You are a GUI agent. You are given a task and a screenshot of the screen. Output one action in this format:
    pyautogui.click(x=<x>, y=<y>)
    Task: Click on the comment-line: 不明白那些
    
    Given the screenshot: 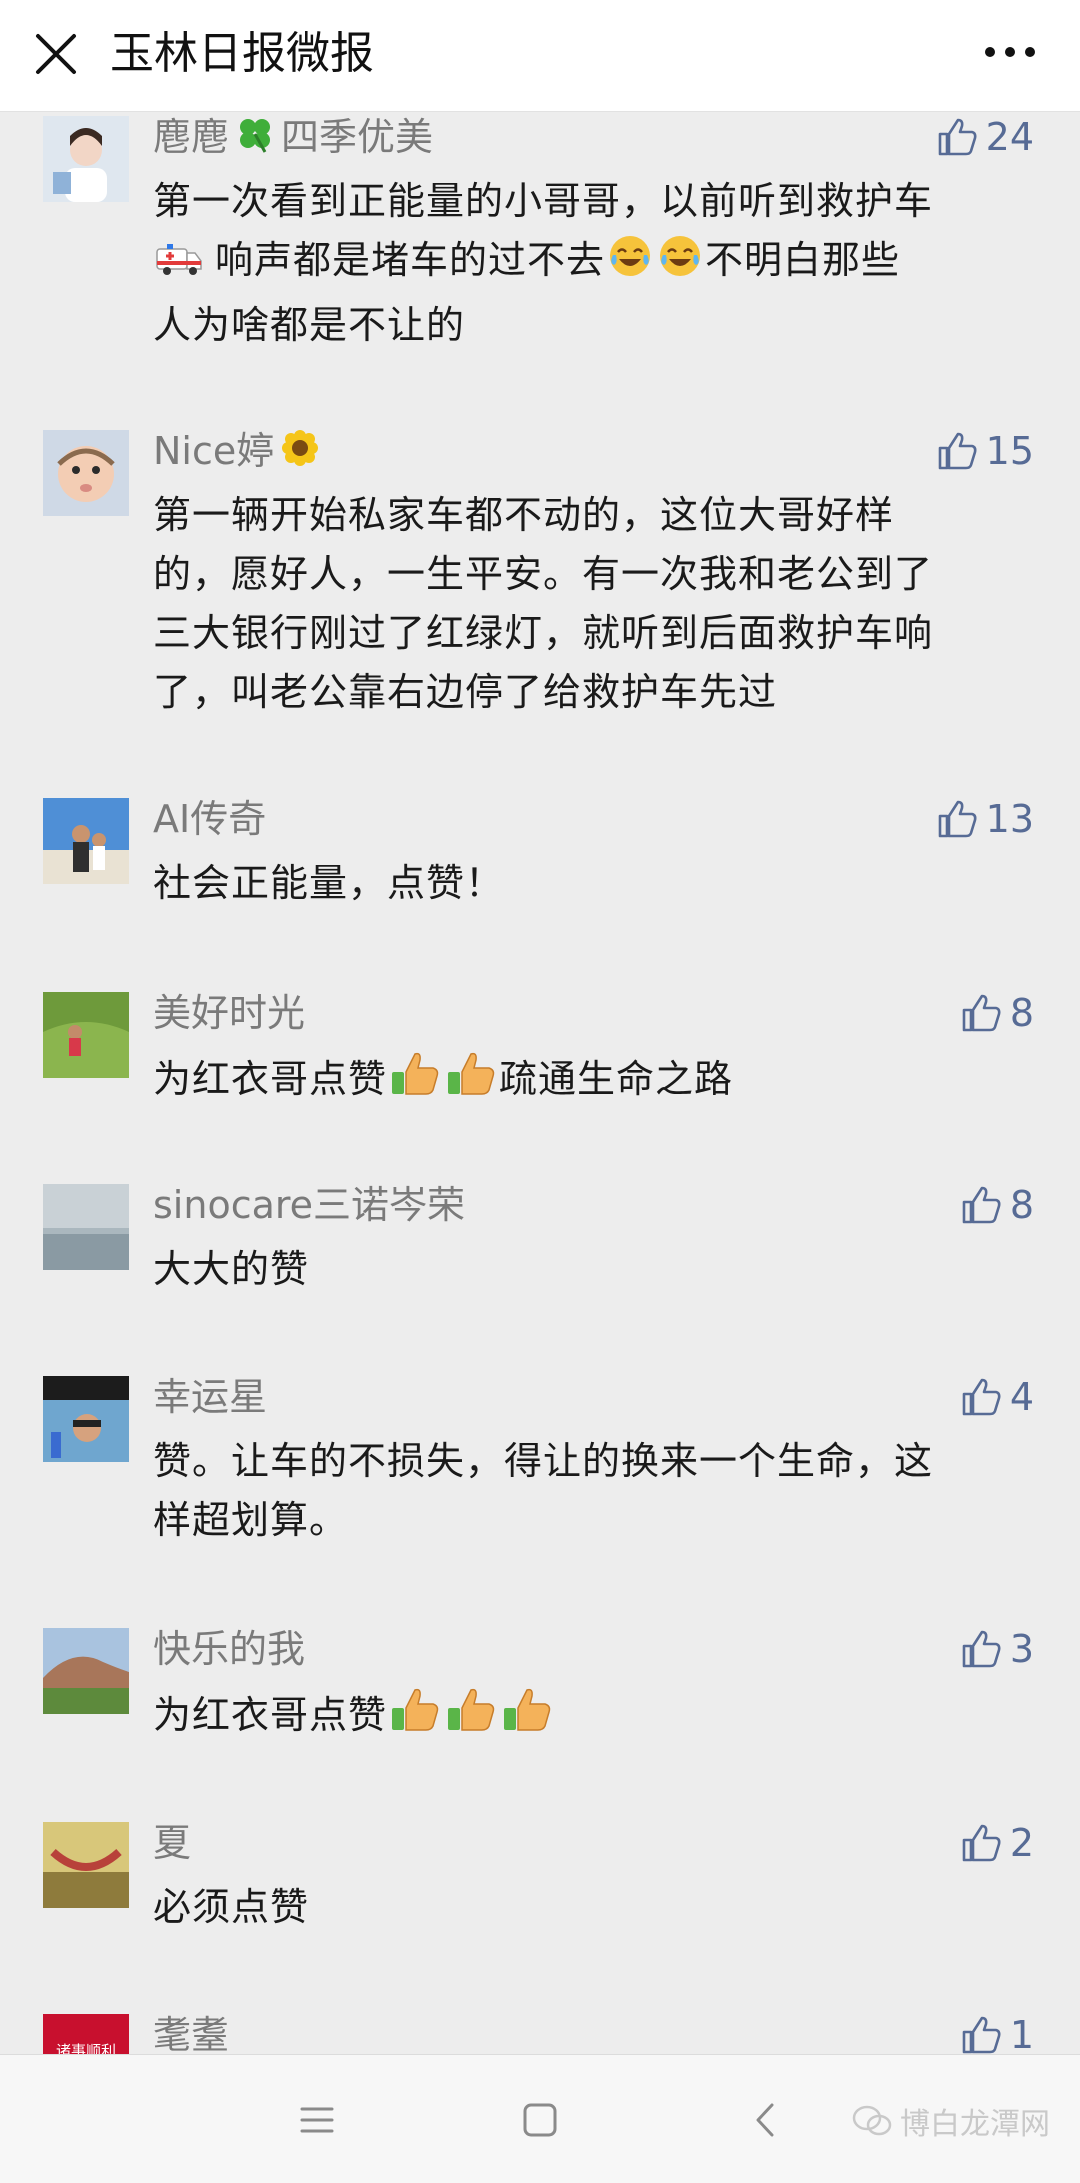 What is the action you would take?
    pyautogui.click(x=803, y=260)
    